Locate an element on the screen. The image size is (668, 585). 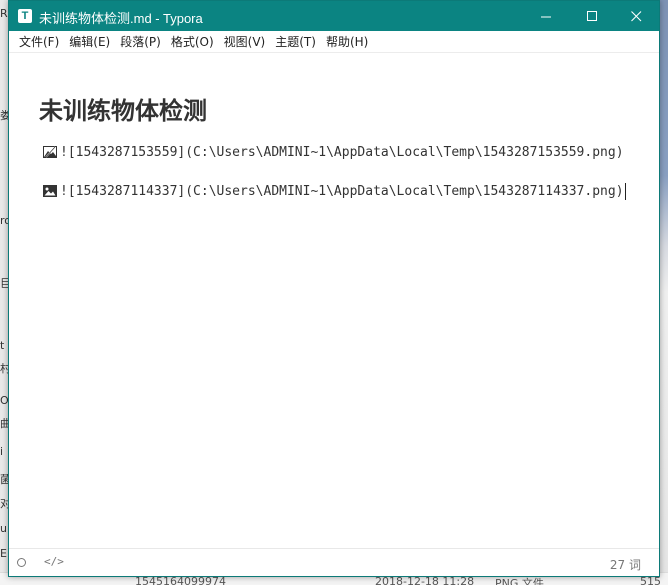
close-icon is located at coordinates (635, 15).